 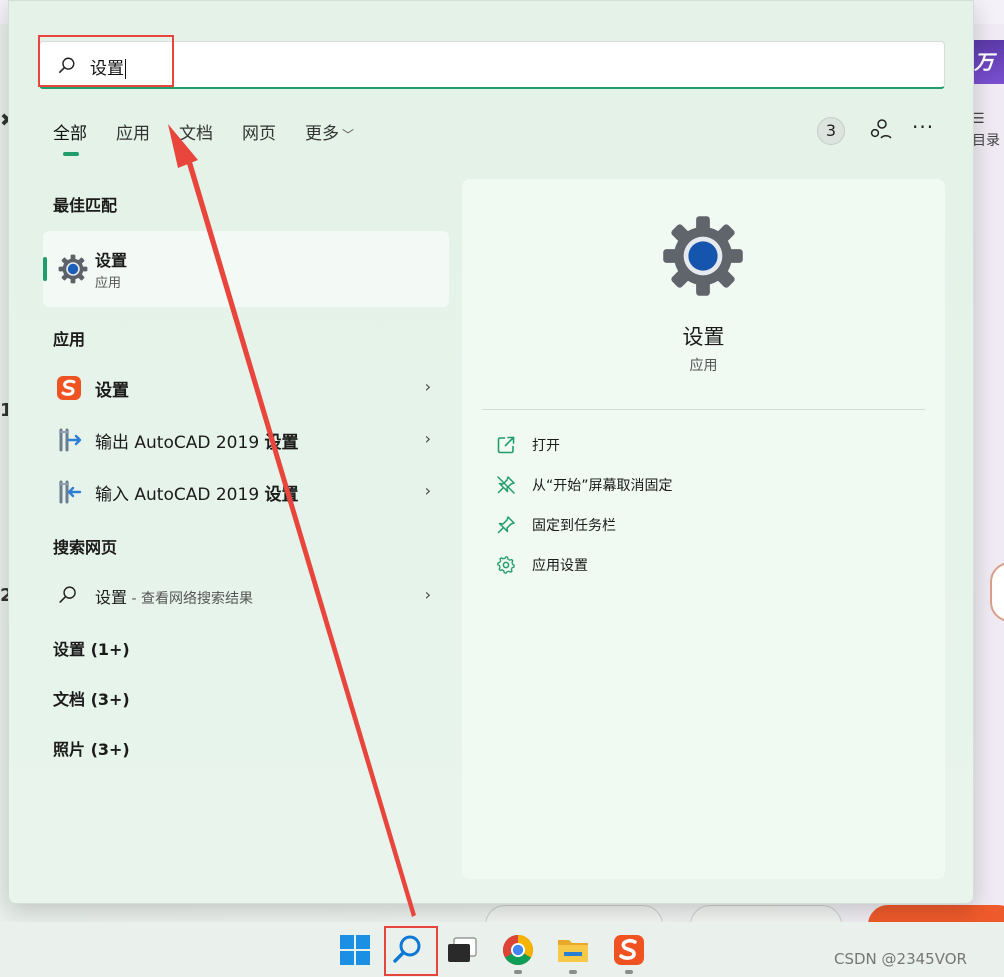 I want to click on list-item: 设置 ›, so click(x=246, y=387).